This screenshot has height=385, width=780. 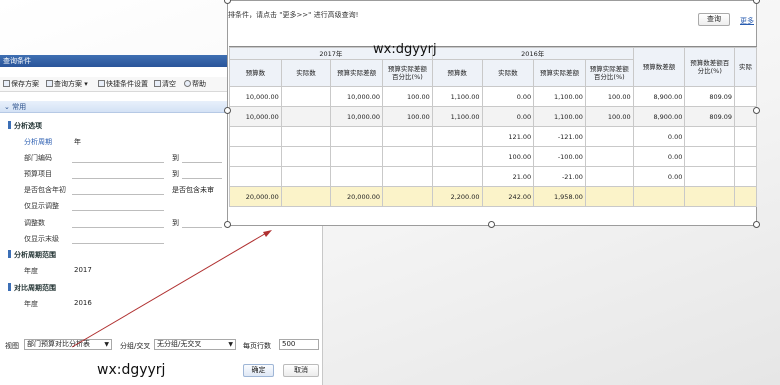 I want to click on annotation-arrow, so click(x=171, y=289).